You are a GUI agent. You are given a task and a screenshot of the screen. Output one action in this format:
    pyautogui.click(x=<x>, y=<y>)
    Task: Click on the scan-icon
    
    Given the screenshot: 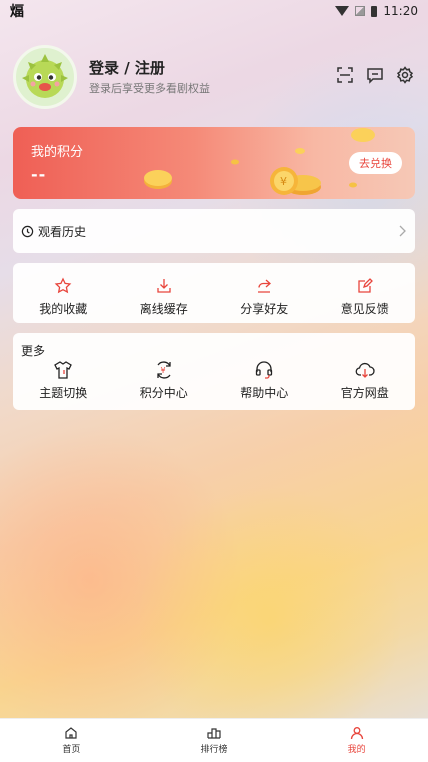 What is the action you would take?
    pyautogui.click(x=345, y=75)
    